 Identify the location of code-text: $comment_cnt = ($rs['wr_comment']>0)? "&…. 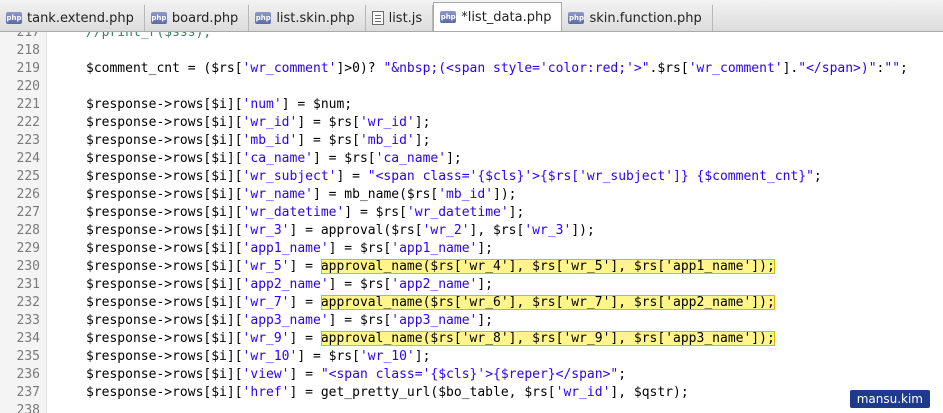
(497, 69).